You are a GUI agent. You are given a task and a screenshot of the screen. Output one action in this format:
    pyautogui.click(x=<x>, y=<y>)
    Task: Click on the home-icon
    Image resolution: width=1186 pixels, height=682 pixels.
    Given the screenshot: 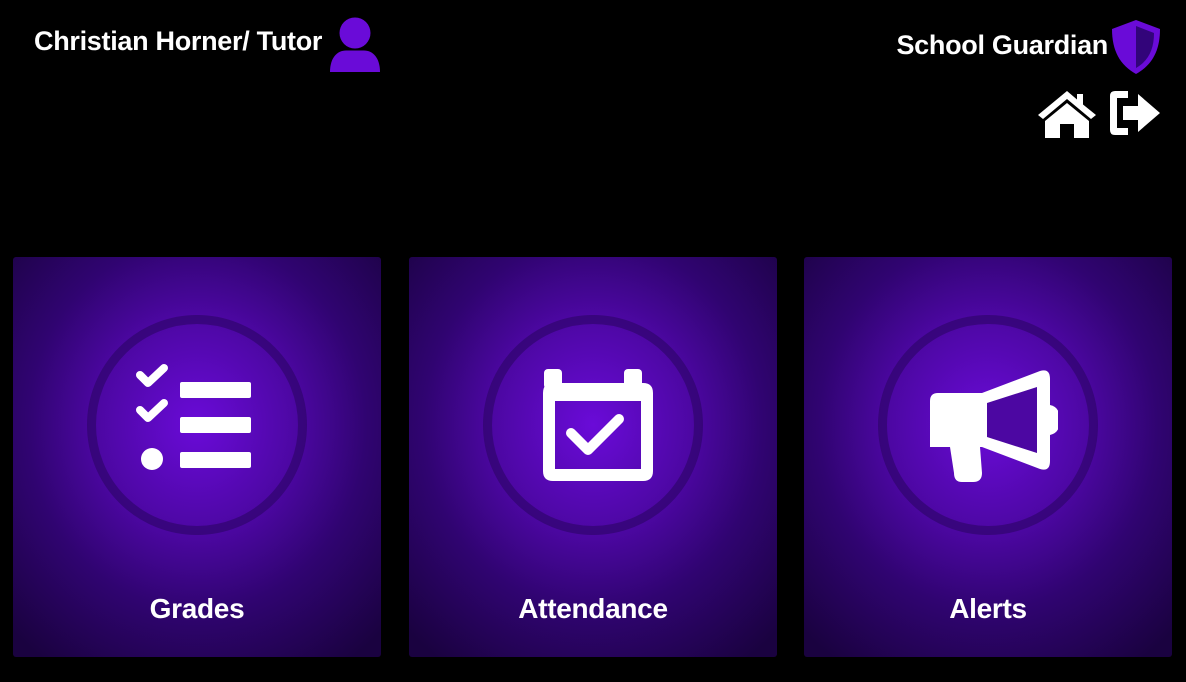 What is the action you would take?
    pyautogui.click(x=1067, y=113)
    